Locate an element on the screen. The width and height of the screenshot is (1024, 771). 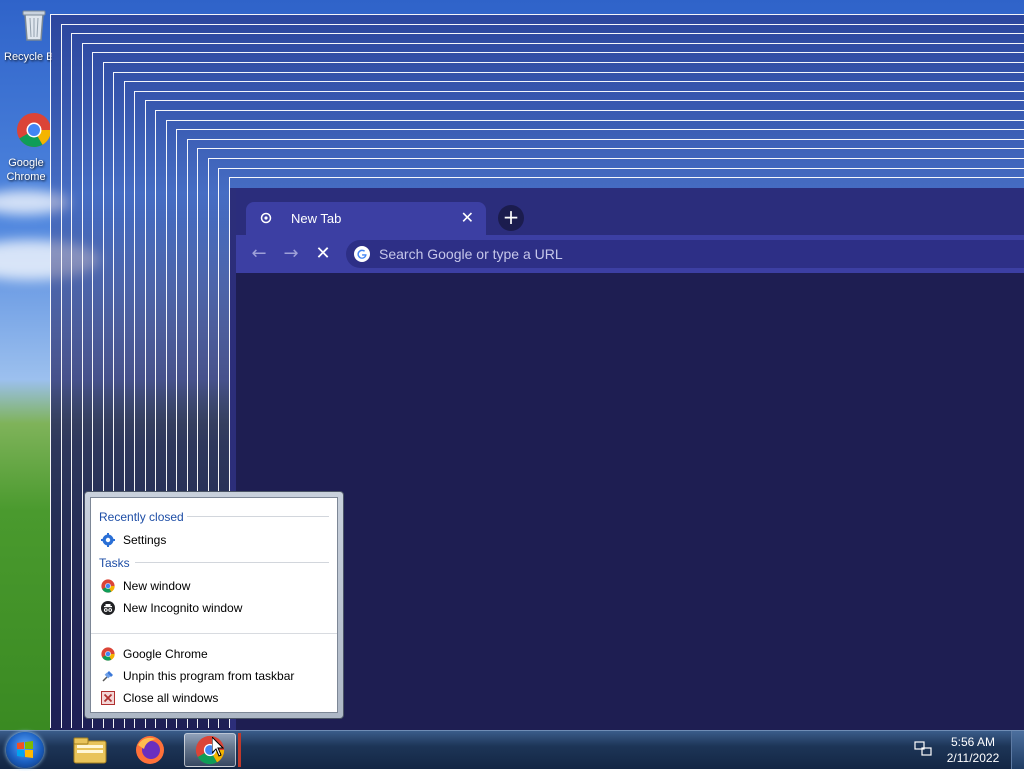
taskbar-chrome-button is located at coordinates (210, 750).